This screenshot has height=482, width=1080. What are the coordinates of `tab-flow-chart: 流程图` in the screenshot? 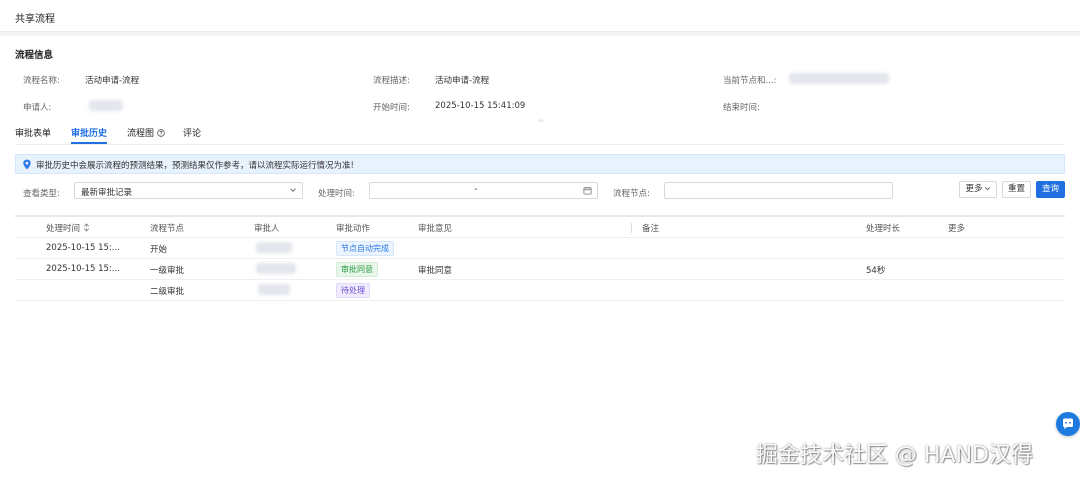 It's located at (146, 132).